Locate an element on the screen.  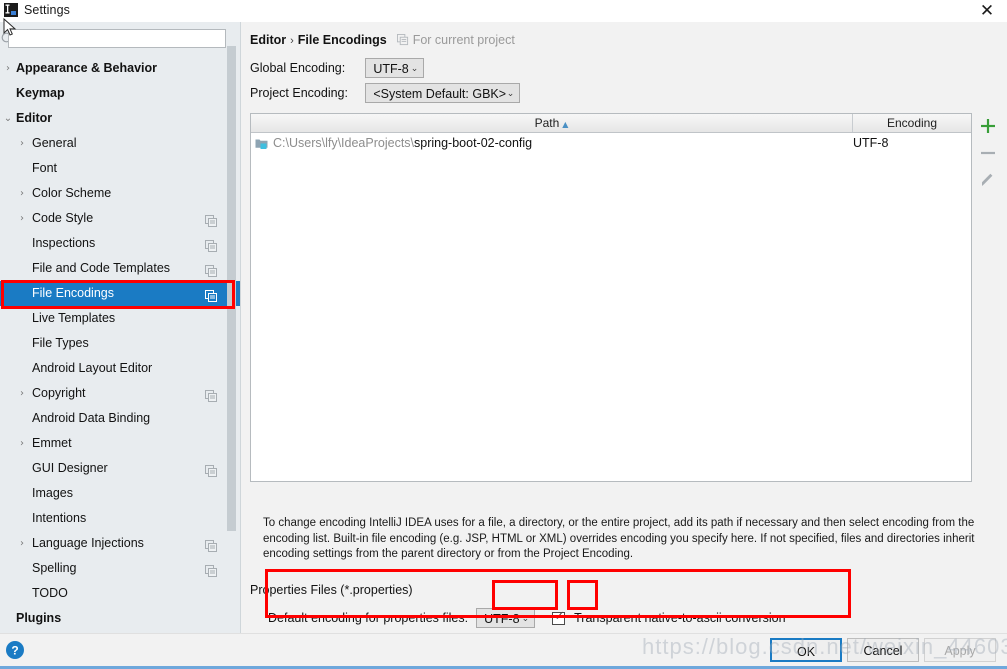
default-properties-encoding-value: UTF-8 is located at coordinates (502, 619).